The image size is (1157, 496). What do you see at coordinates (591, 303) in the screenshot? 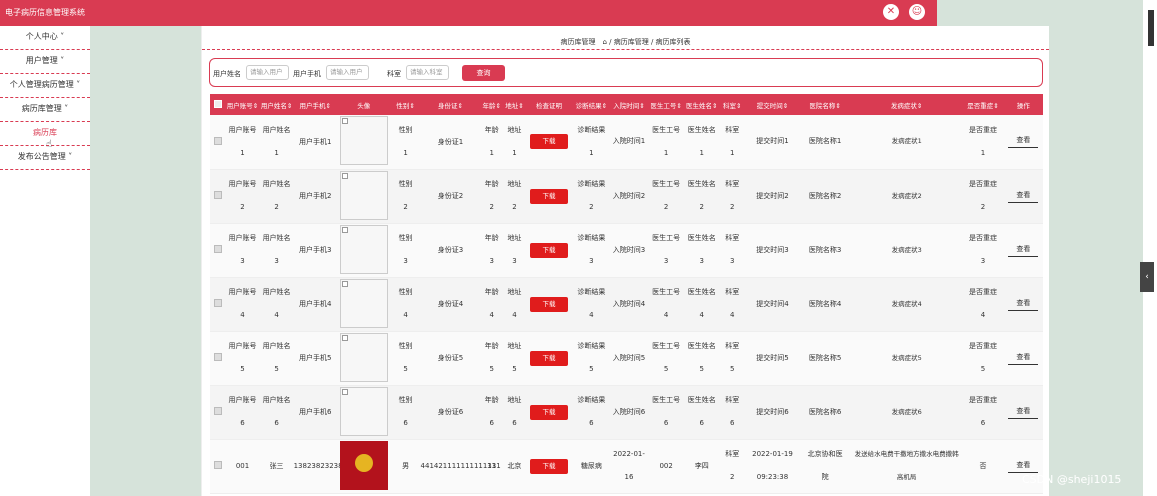
I see `cell-diagnosis: 诊断结果 4` at bounding box center [591, 303].